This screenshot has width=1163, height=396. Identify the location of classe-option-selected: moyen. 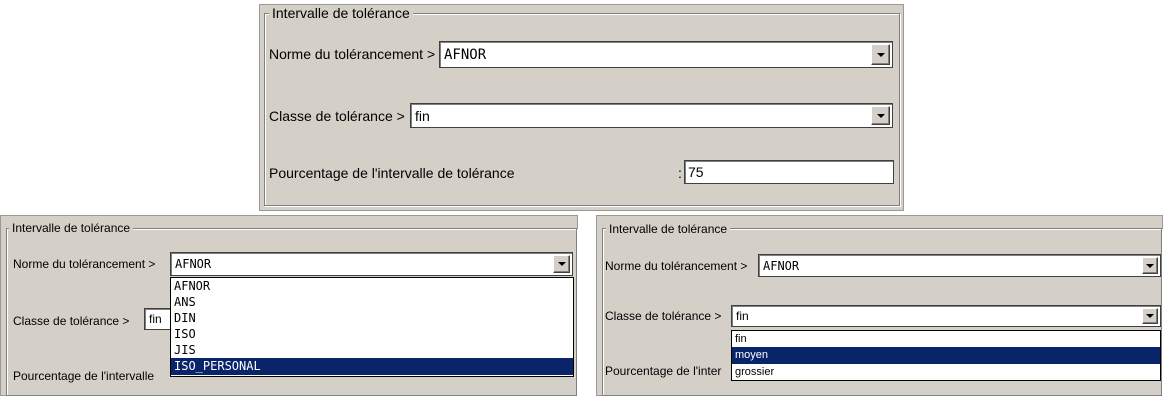
(946, 355).